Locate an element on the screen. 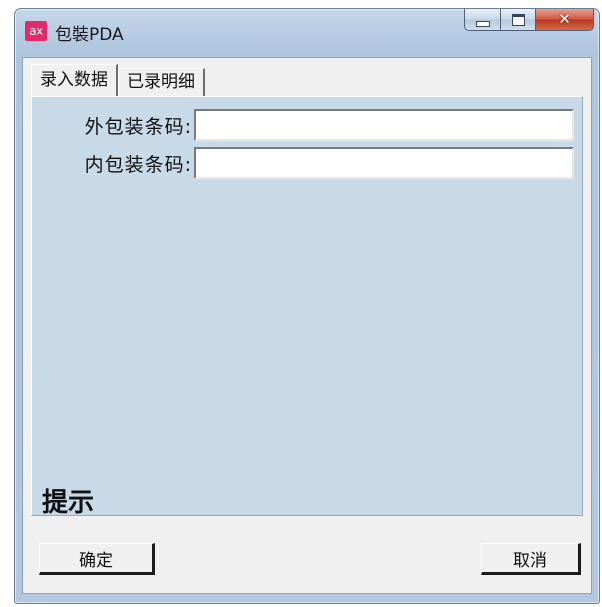 The image size is (602, 607). caption-buttons: ✕ is located at coordinates (529, 21).